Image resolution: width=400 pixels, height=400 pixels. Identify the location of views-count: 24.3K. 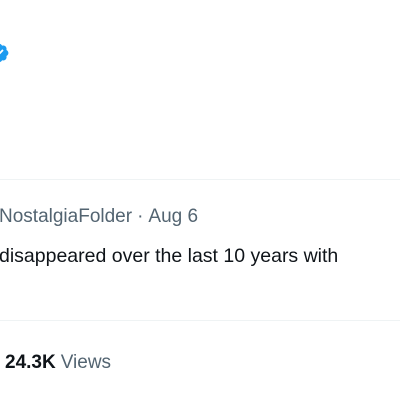
(30, 362).